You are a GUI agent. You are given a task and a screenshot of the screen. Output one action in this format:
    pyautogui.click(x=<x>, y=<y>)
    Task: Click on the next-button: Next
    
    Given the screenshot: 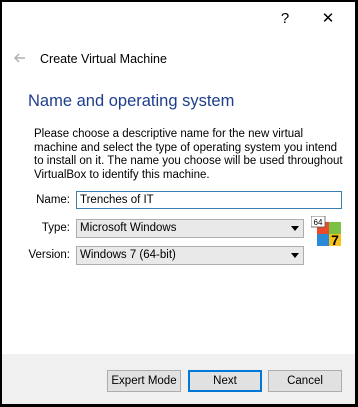 What is the action you would take?
    pyautogui.click(x=225, y=381)
    